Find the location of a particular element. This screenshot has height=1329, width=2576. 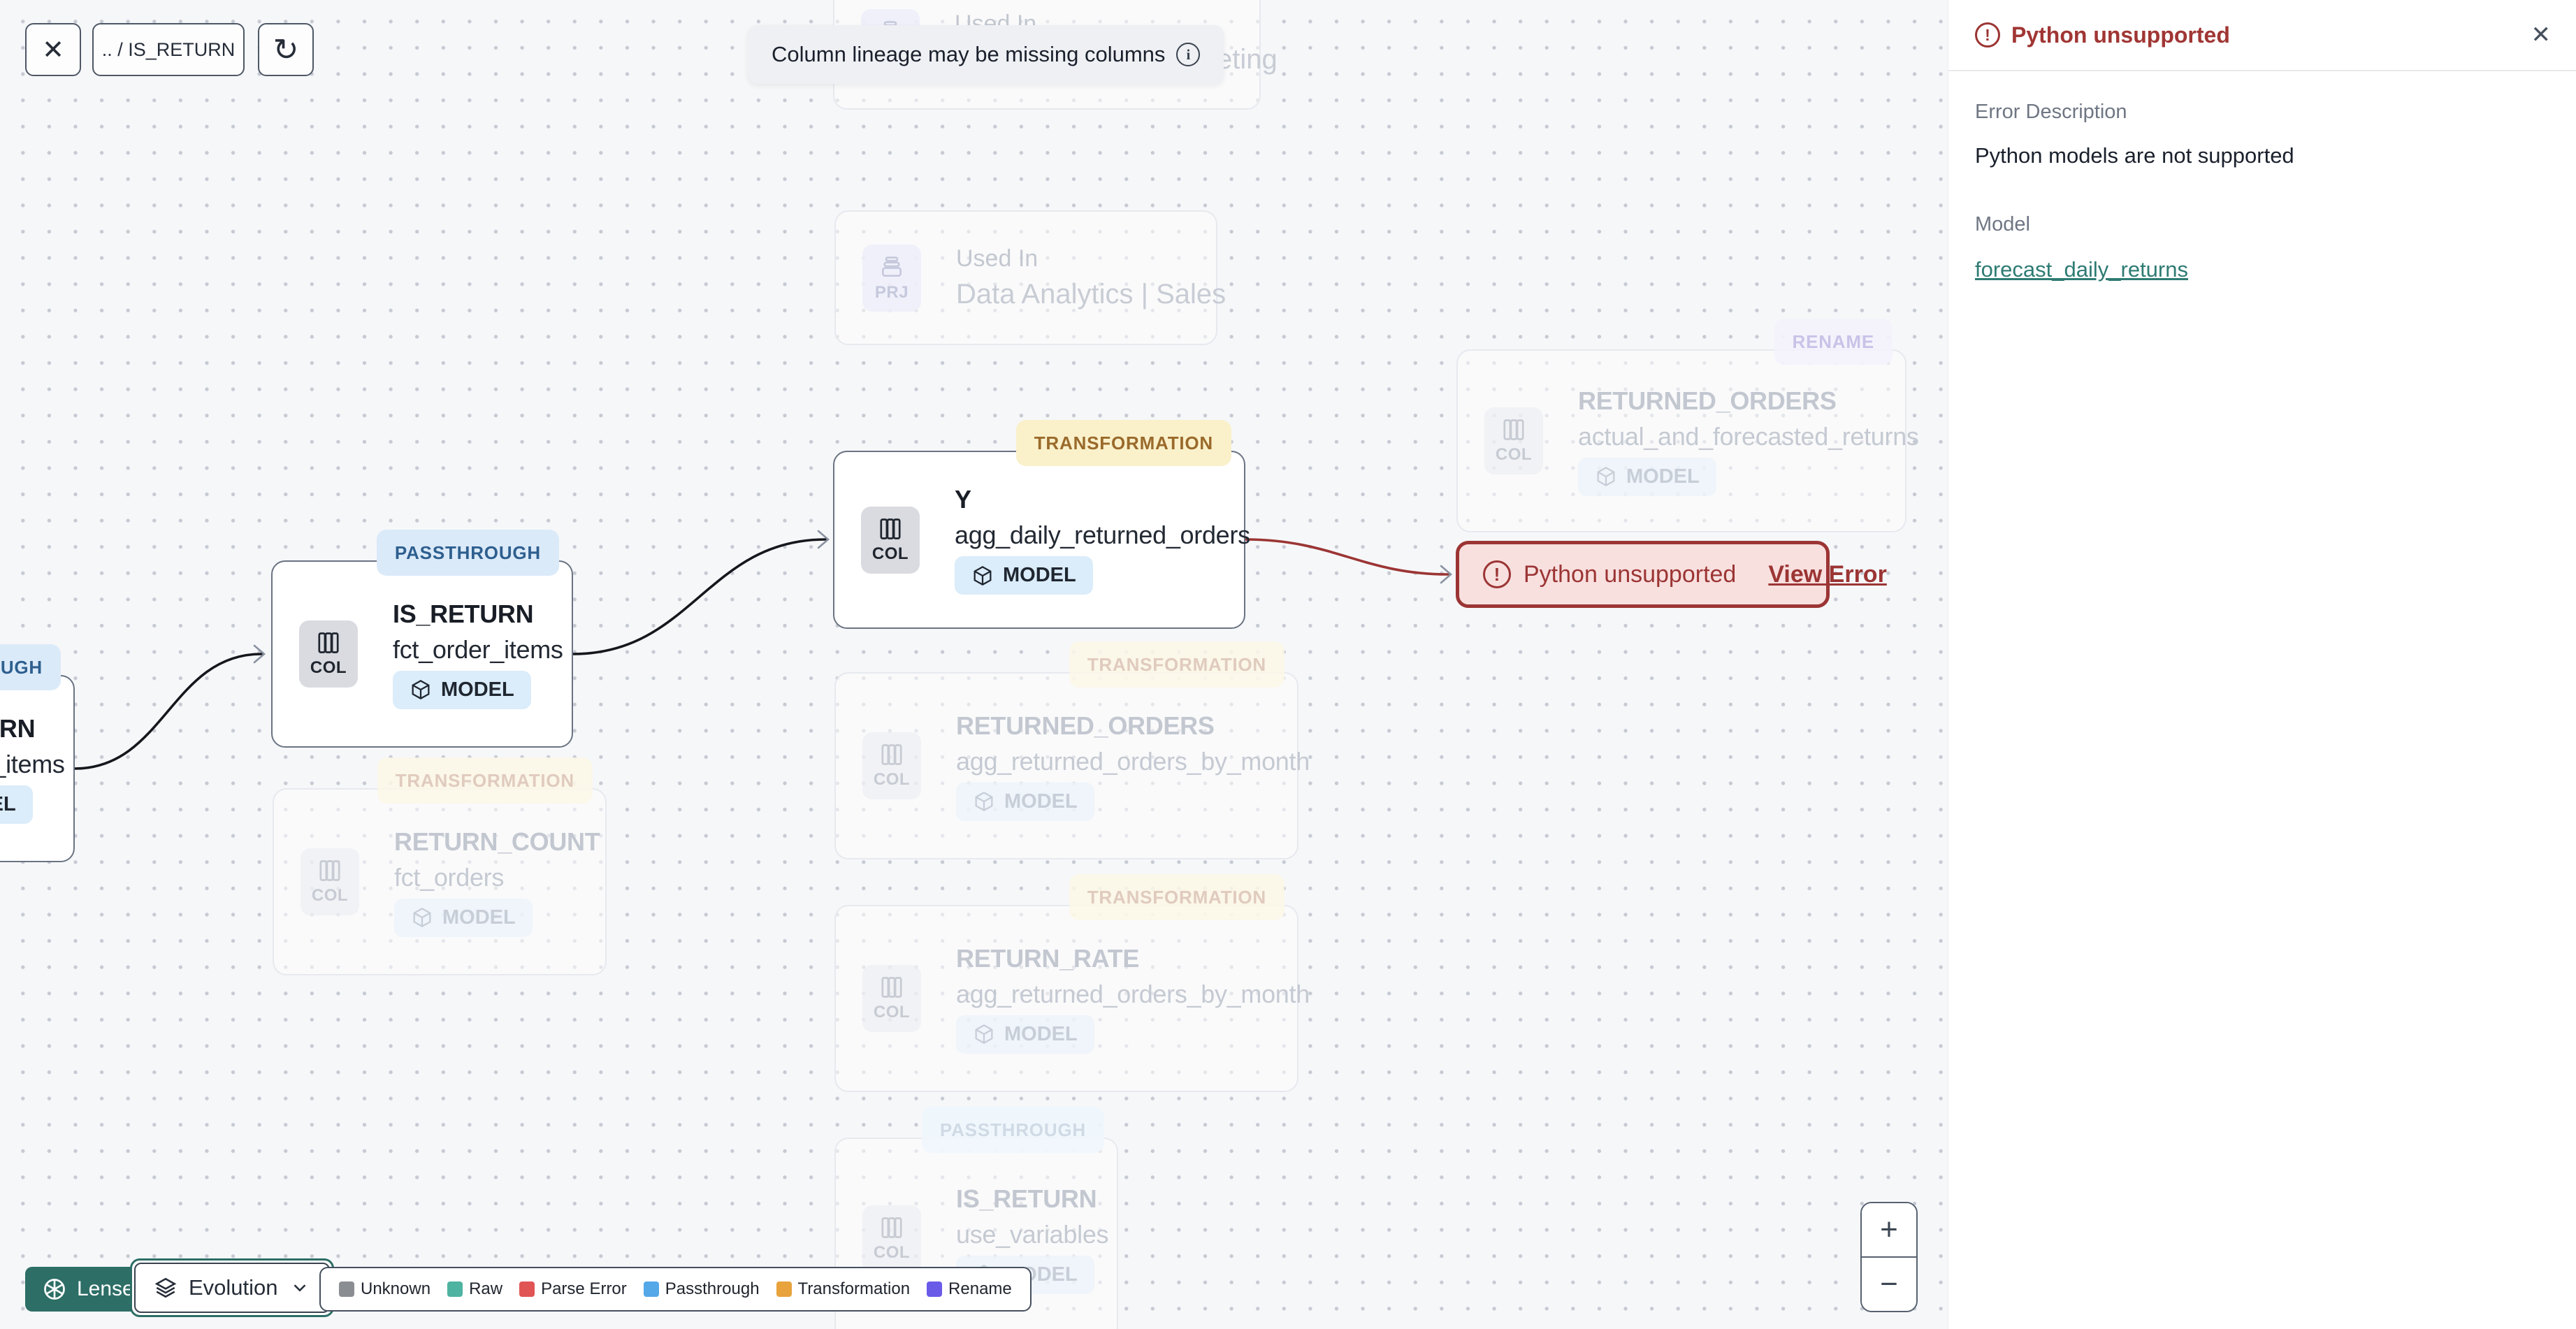

legend-swatch-unknown is located at coordinates (346, 1289).